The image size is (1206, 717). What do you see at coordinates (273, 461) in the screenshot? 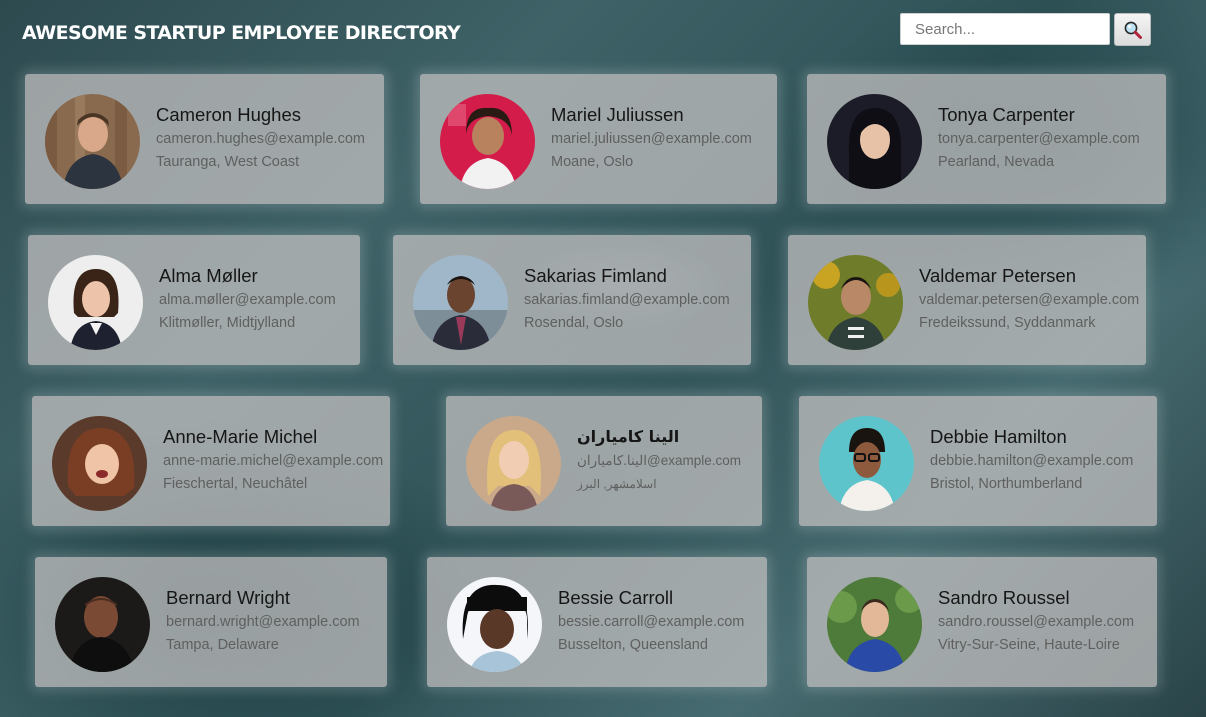
I see `employee-email: anne-marie.michel@example.com` at bounding box center [273, 461].